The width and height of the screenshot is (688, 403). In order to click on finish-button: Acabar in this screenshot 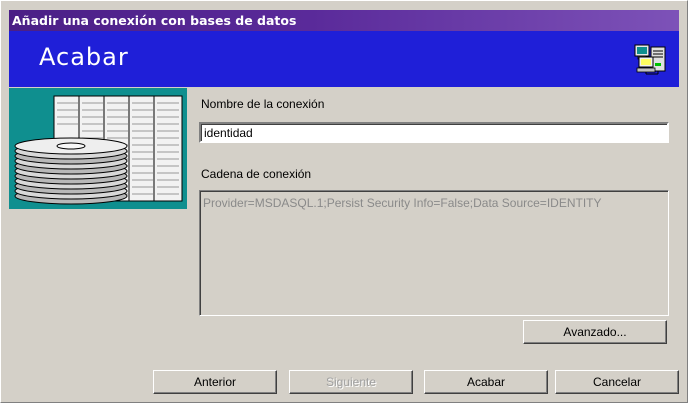, I will do `click(486, 382)`.